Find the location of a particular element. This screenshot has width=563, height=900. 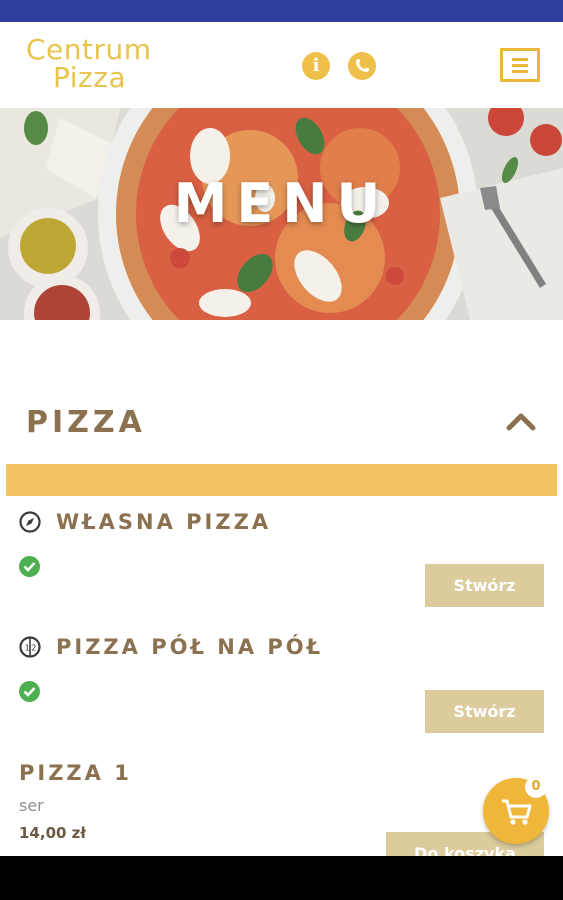

status-bar is located at coordinates (281, 11).